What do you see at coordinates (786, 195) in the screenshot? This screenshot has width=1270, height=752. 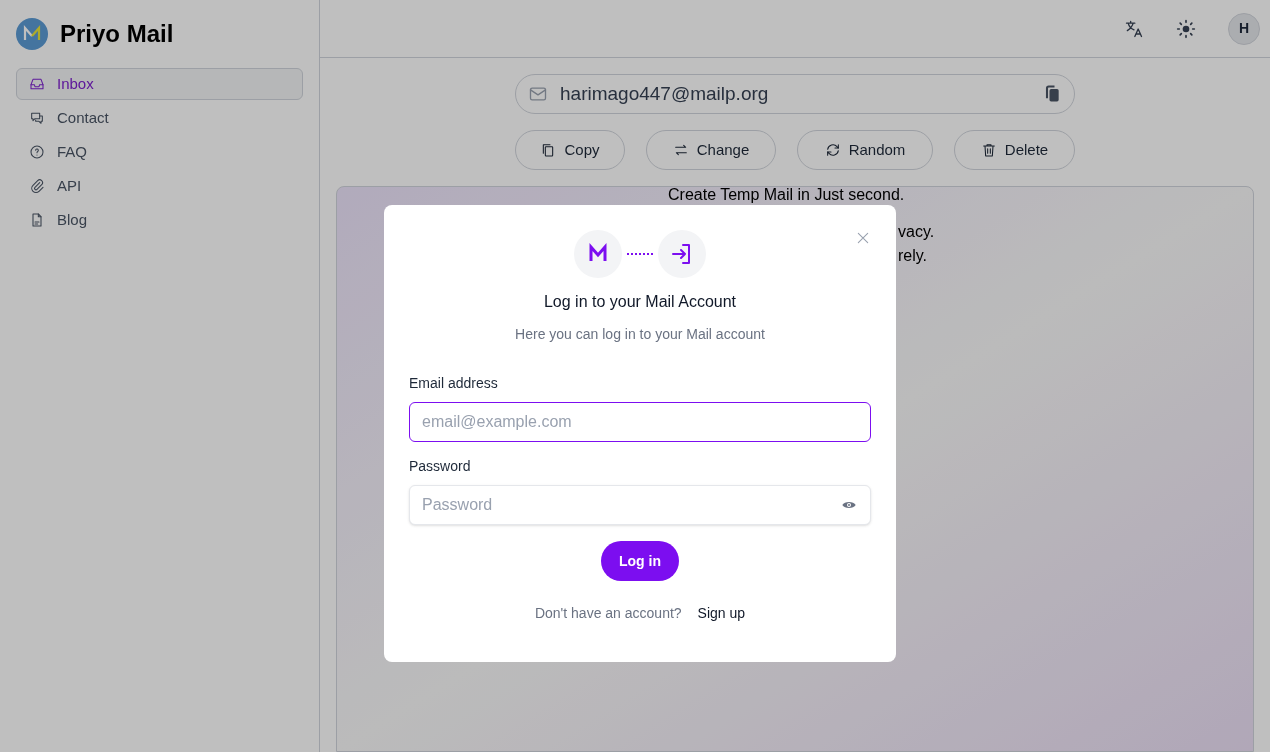 I see `content-text: Create Temp Mail in Just second.` at bounding box center [786, 195].